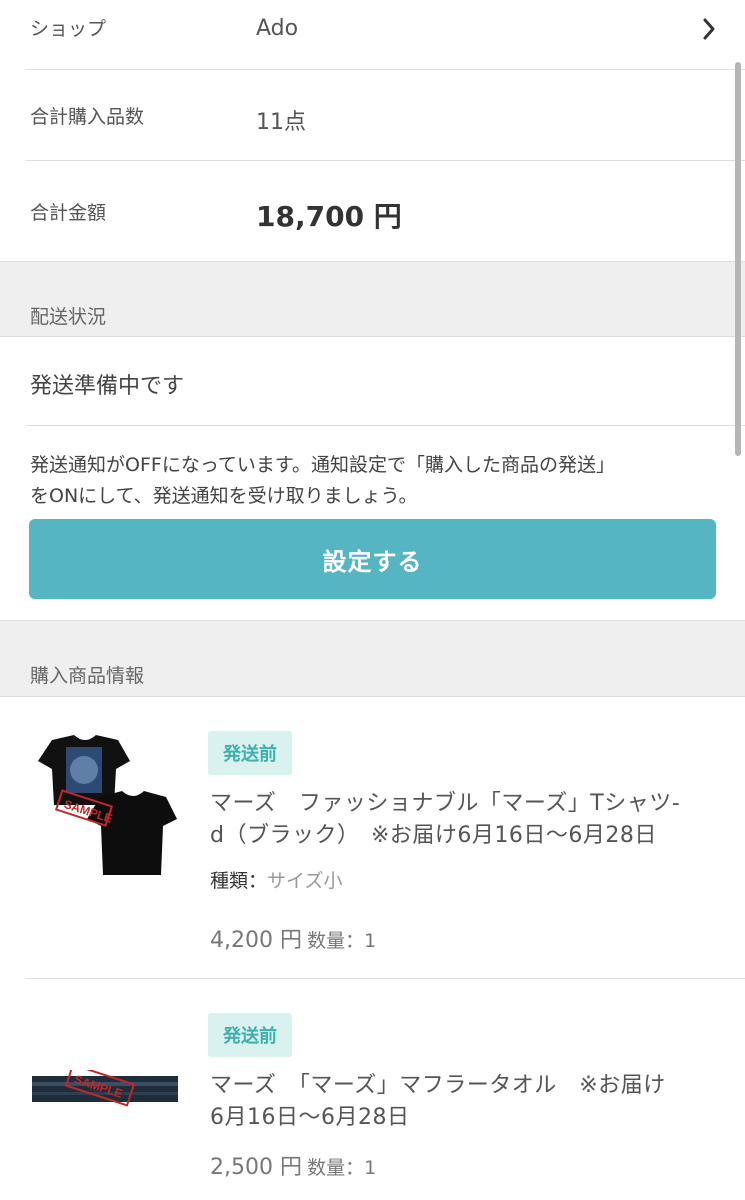 The image size is (745, 1200). I want to click on item-title-line-2: 6月16日～6月28日, so click(310, 1117).